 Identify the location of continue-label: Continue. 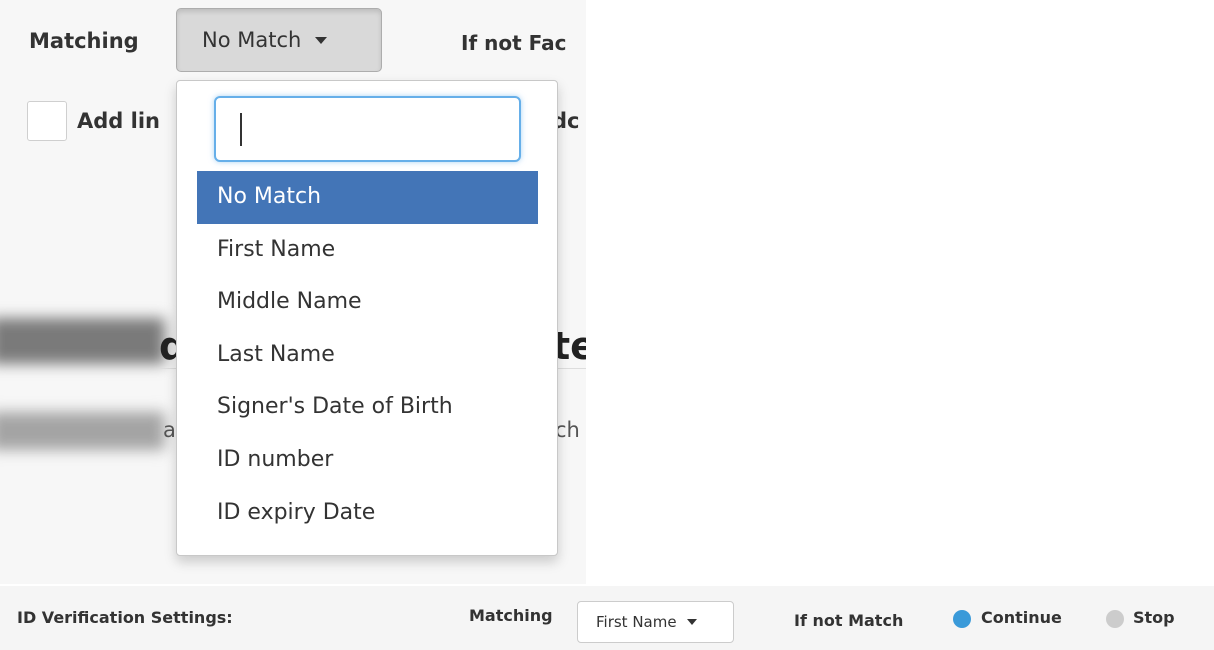
(1021, 617).